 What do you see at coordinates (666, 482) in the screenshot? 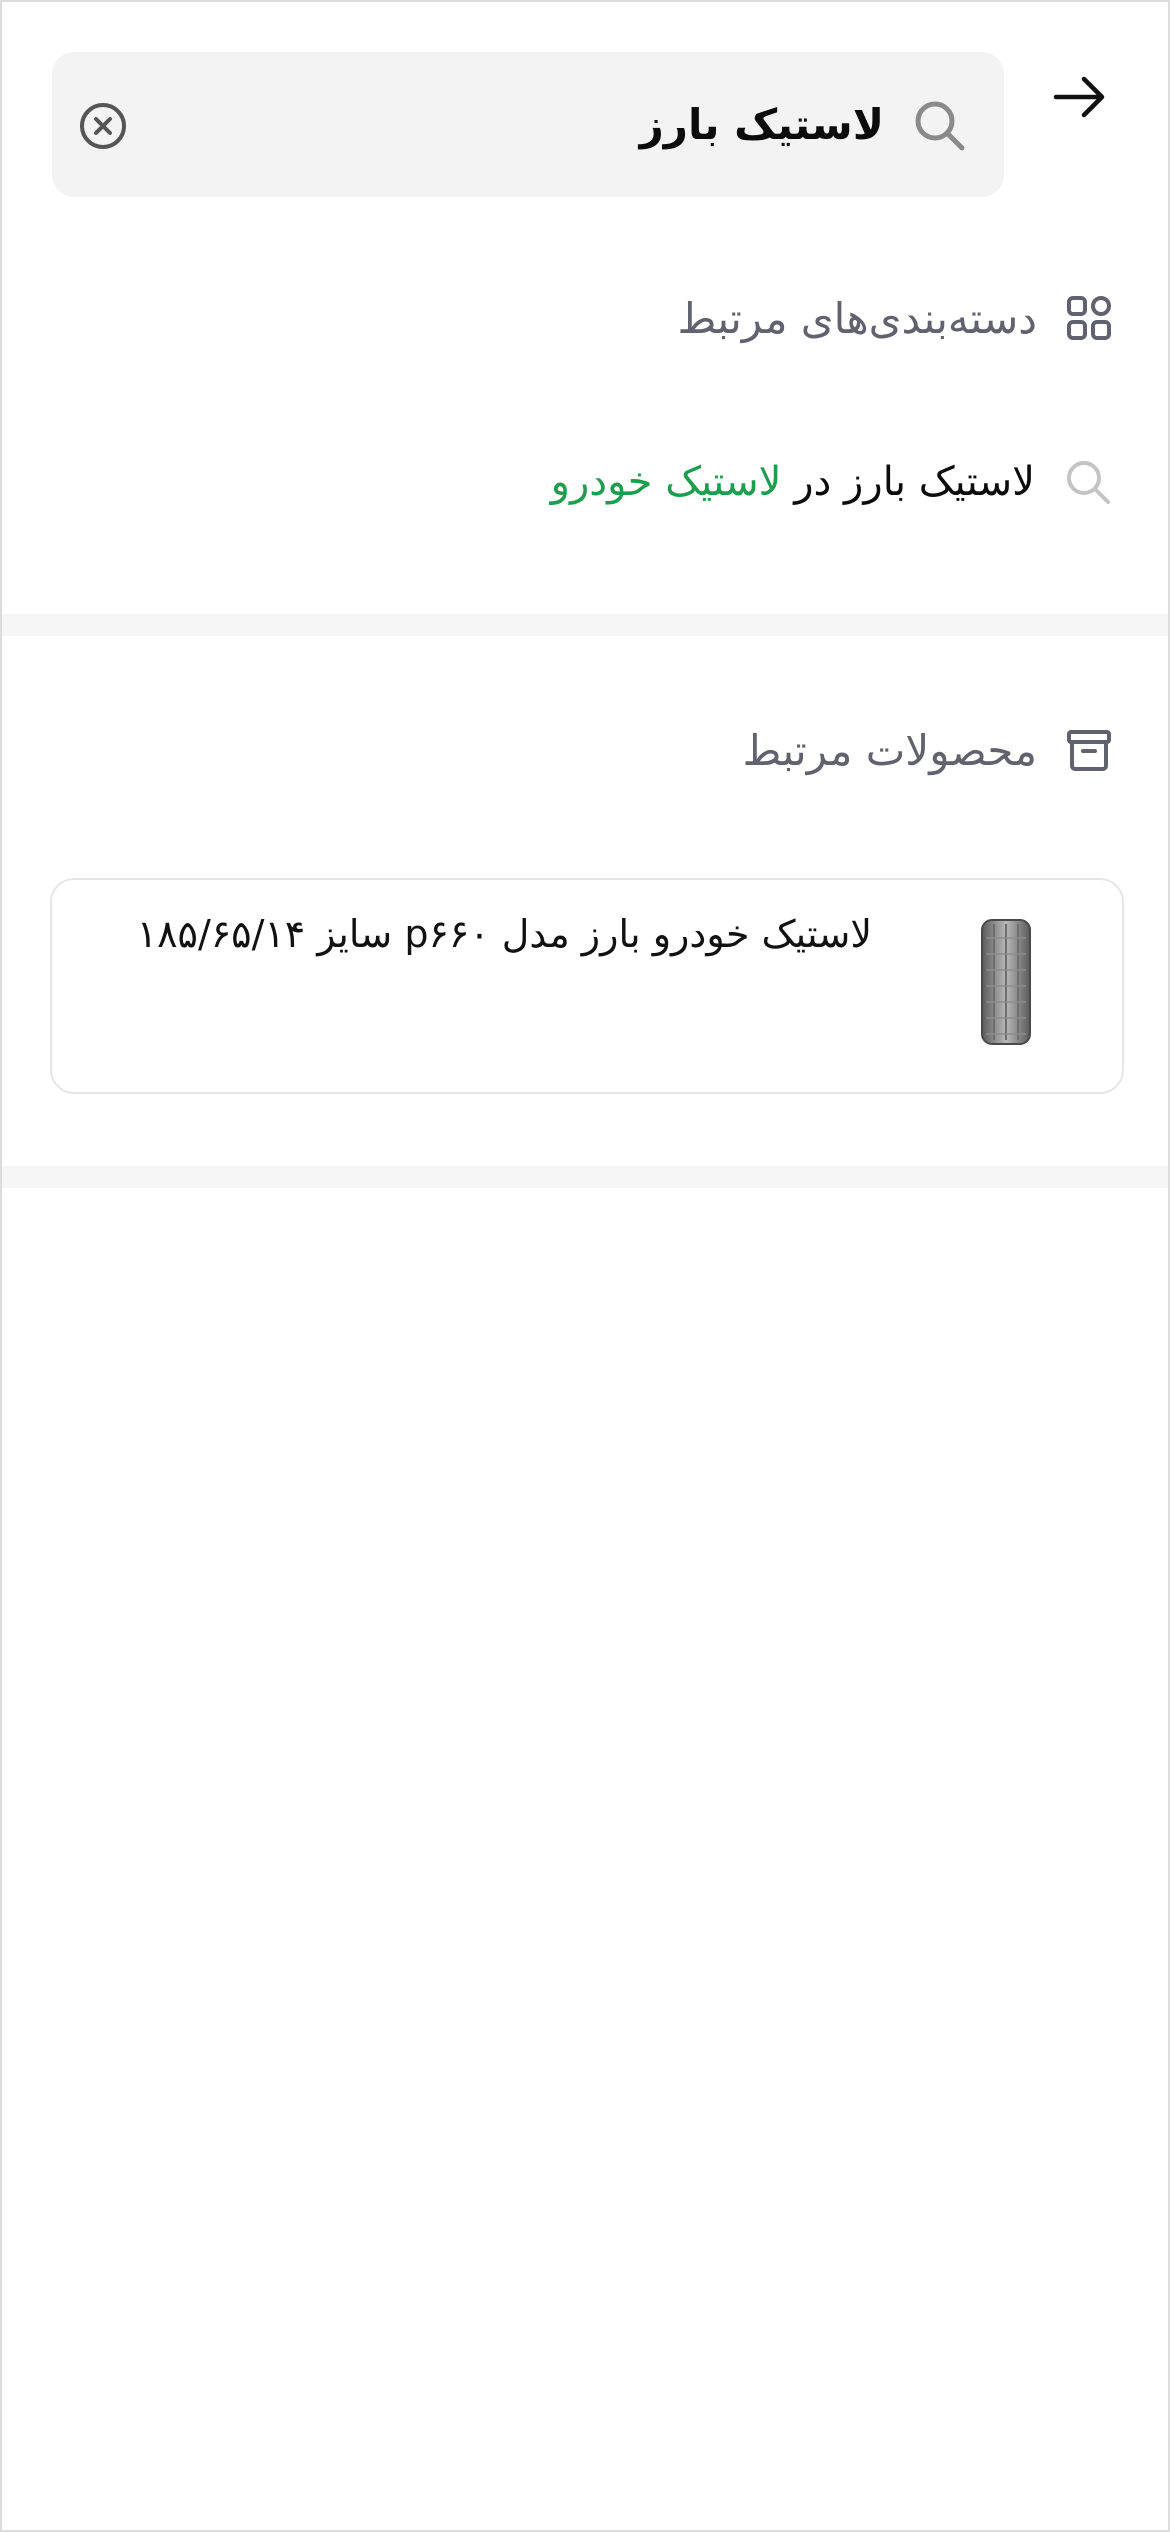
I see `suggestion-category: لاستیک خودرو` at bounding box center [666, 482].